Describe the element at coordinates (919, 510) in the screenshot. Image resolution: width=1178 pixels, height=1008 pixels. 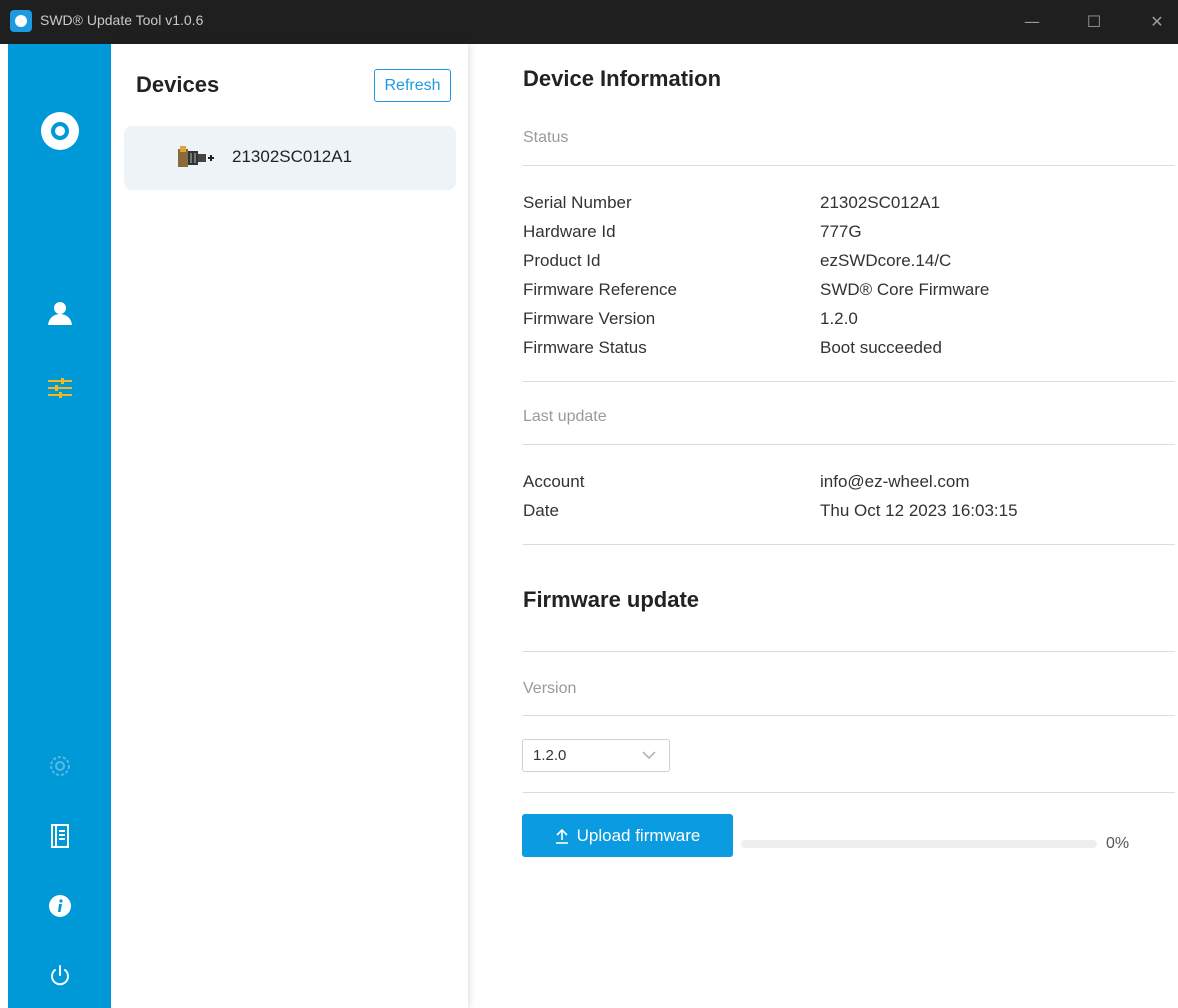
I see `row-value-date: Thu Oct 12 2023 16:03:15` at that location.